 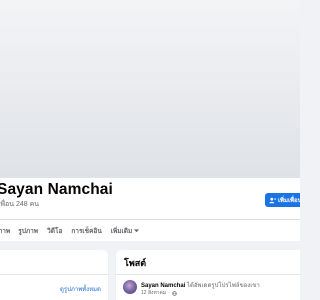 I want to click on post-action-text: ได้อัพเดตรูปโปรไฟล์ของเขา, so click(x=223, y=286).